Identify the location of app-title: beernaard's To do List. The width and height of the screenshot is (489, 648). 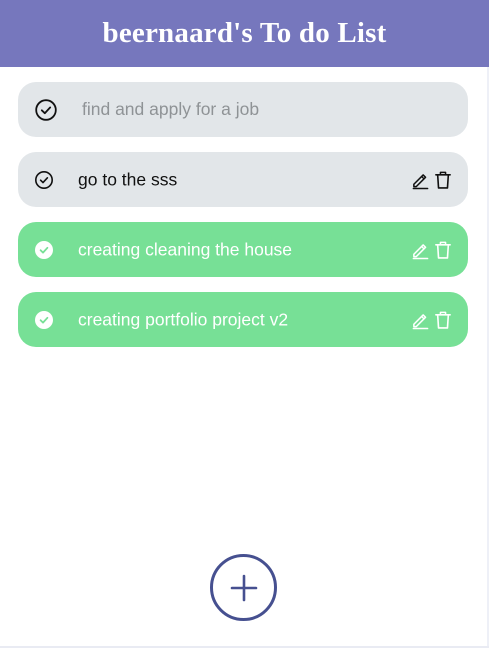
(244, 33).